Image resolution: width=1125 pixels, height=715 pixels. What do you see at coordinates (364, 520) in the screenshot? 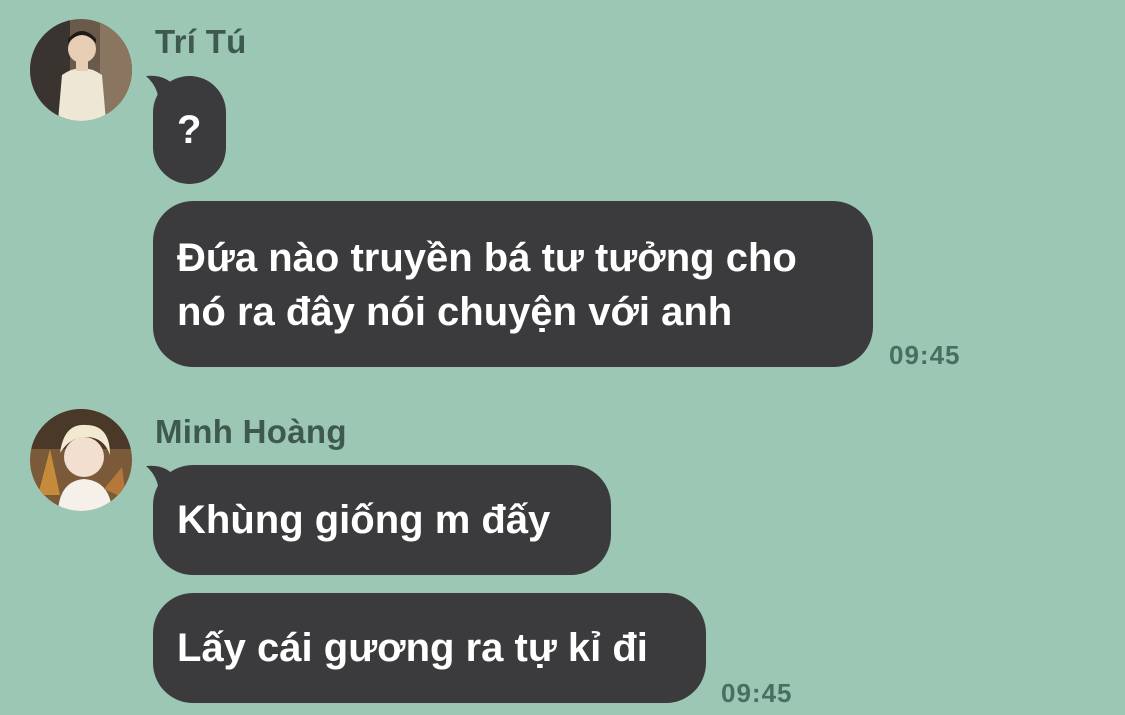
I see `message-text: Khùng giống m đấy` at bounding box center [364, 520].